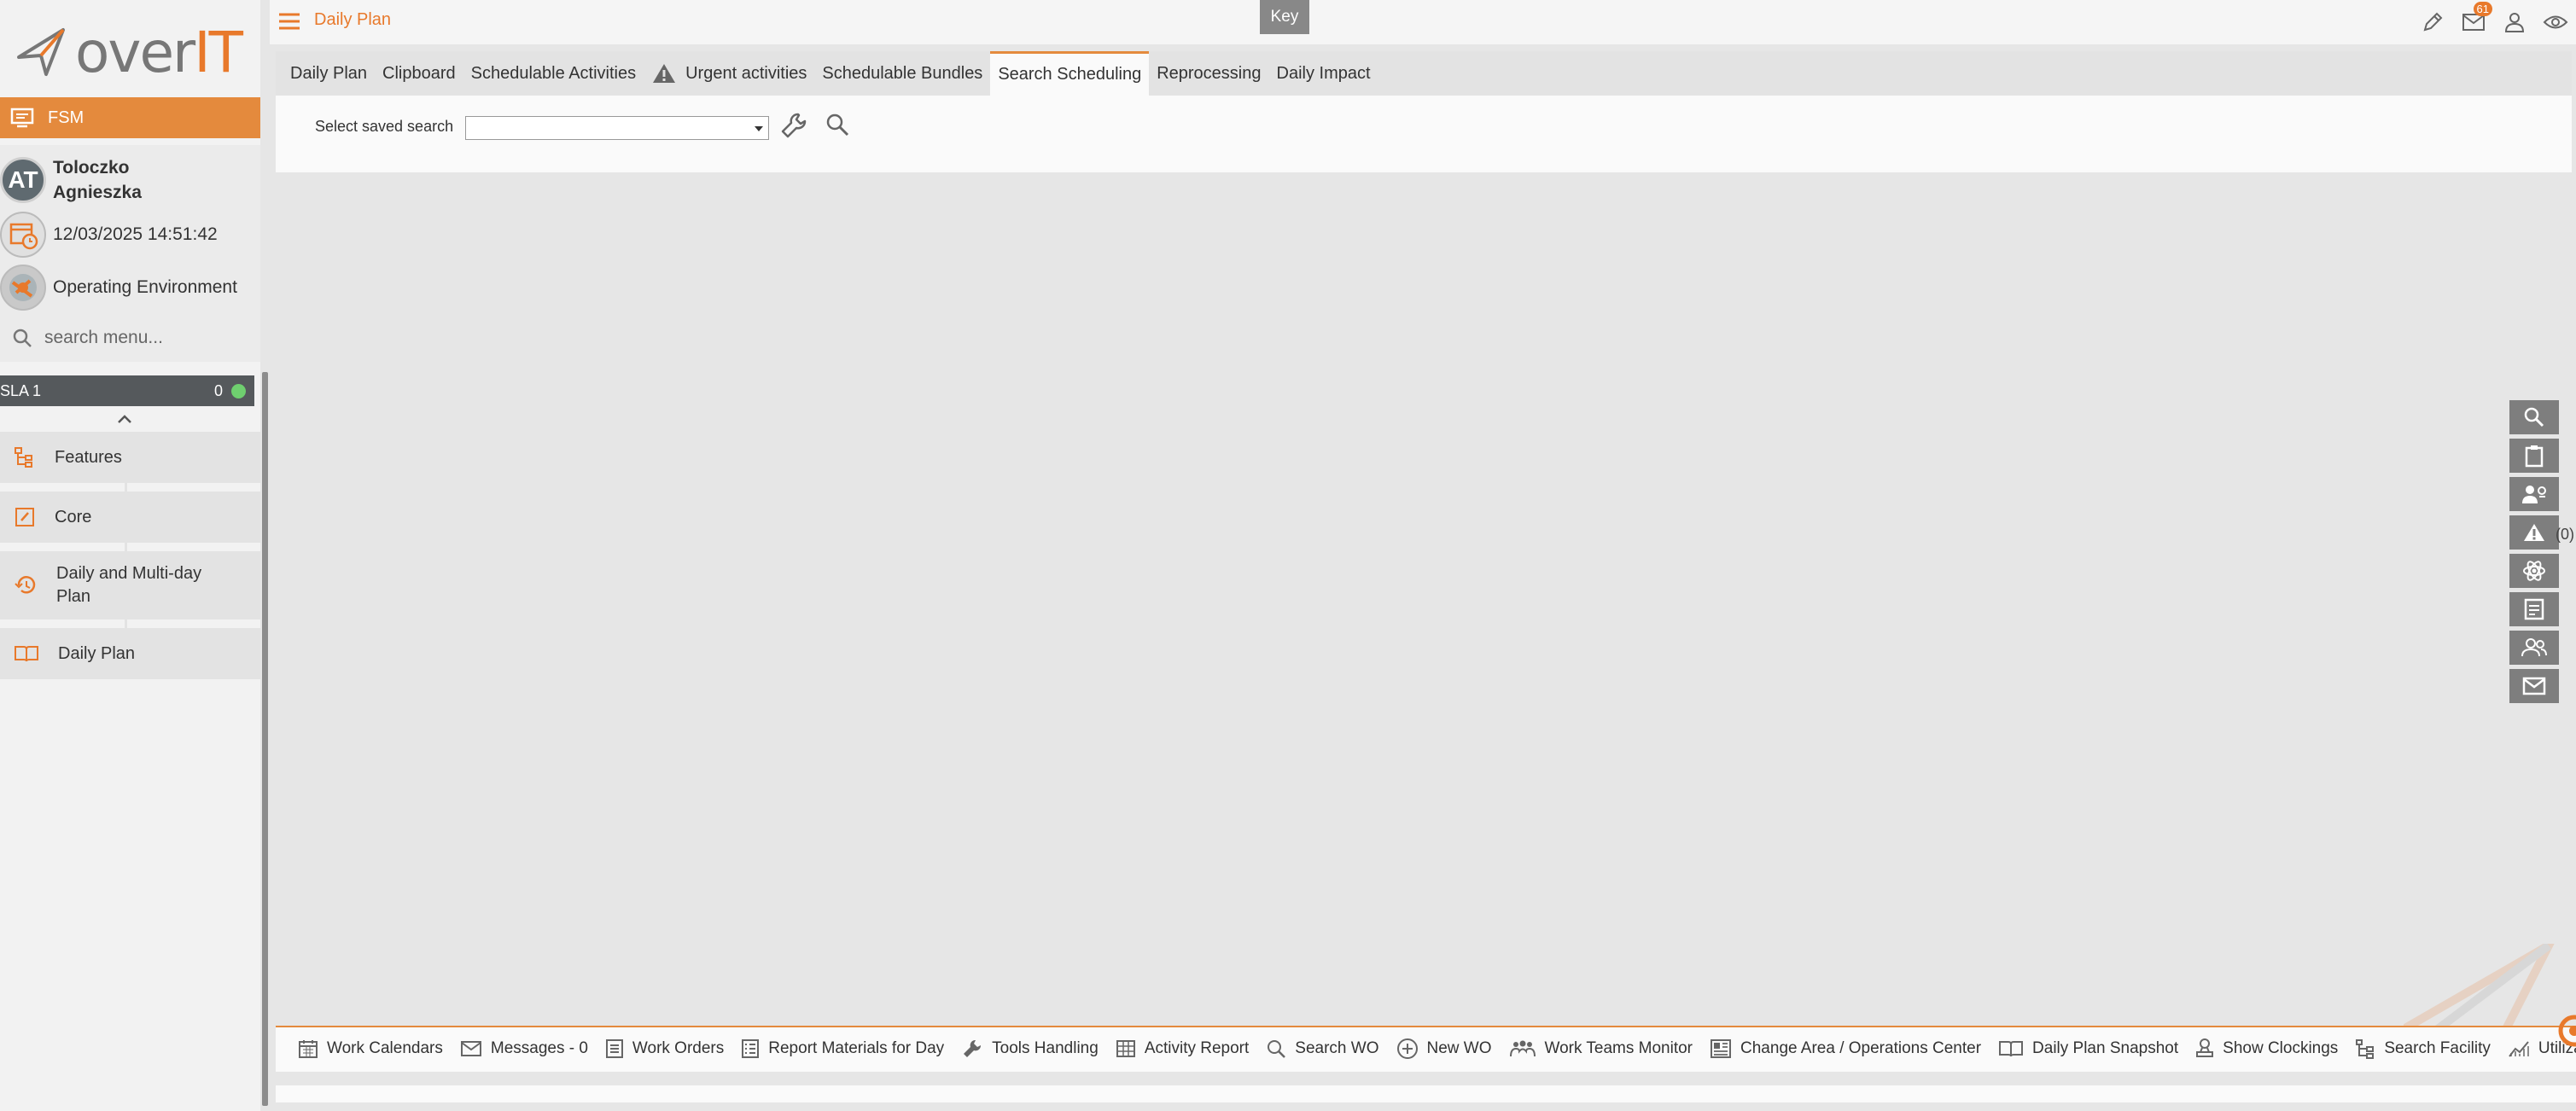  I want to click on overit-logo-icon, so click(41, 52).